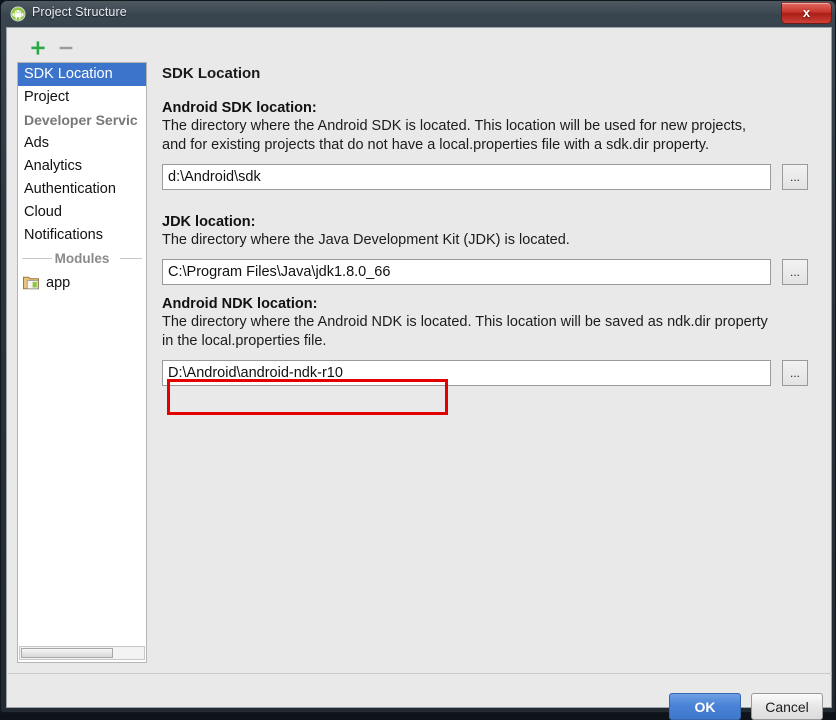  I want to click on sidebar-item-analytics: Analytics, so click(82, 166).